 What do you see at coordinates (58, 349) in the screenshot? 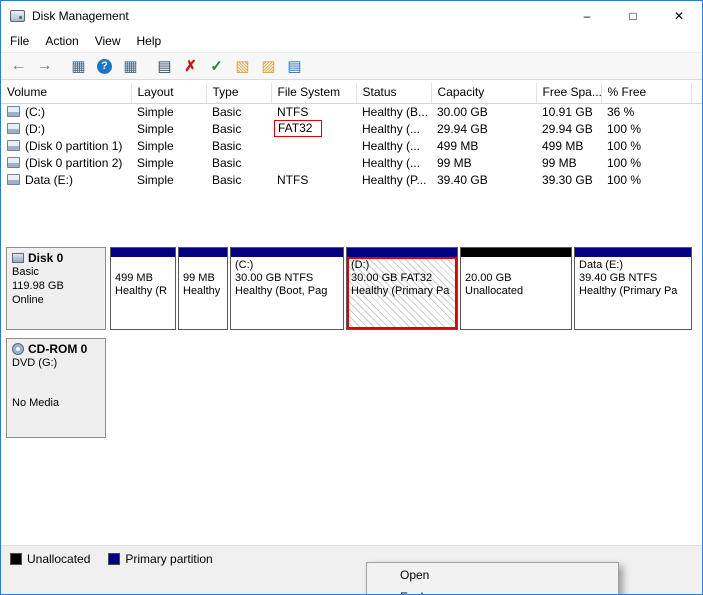
I see `cdrom-name: CD-ROM 0` at bounding box center [58, 349].